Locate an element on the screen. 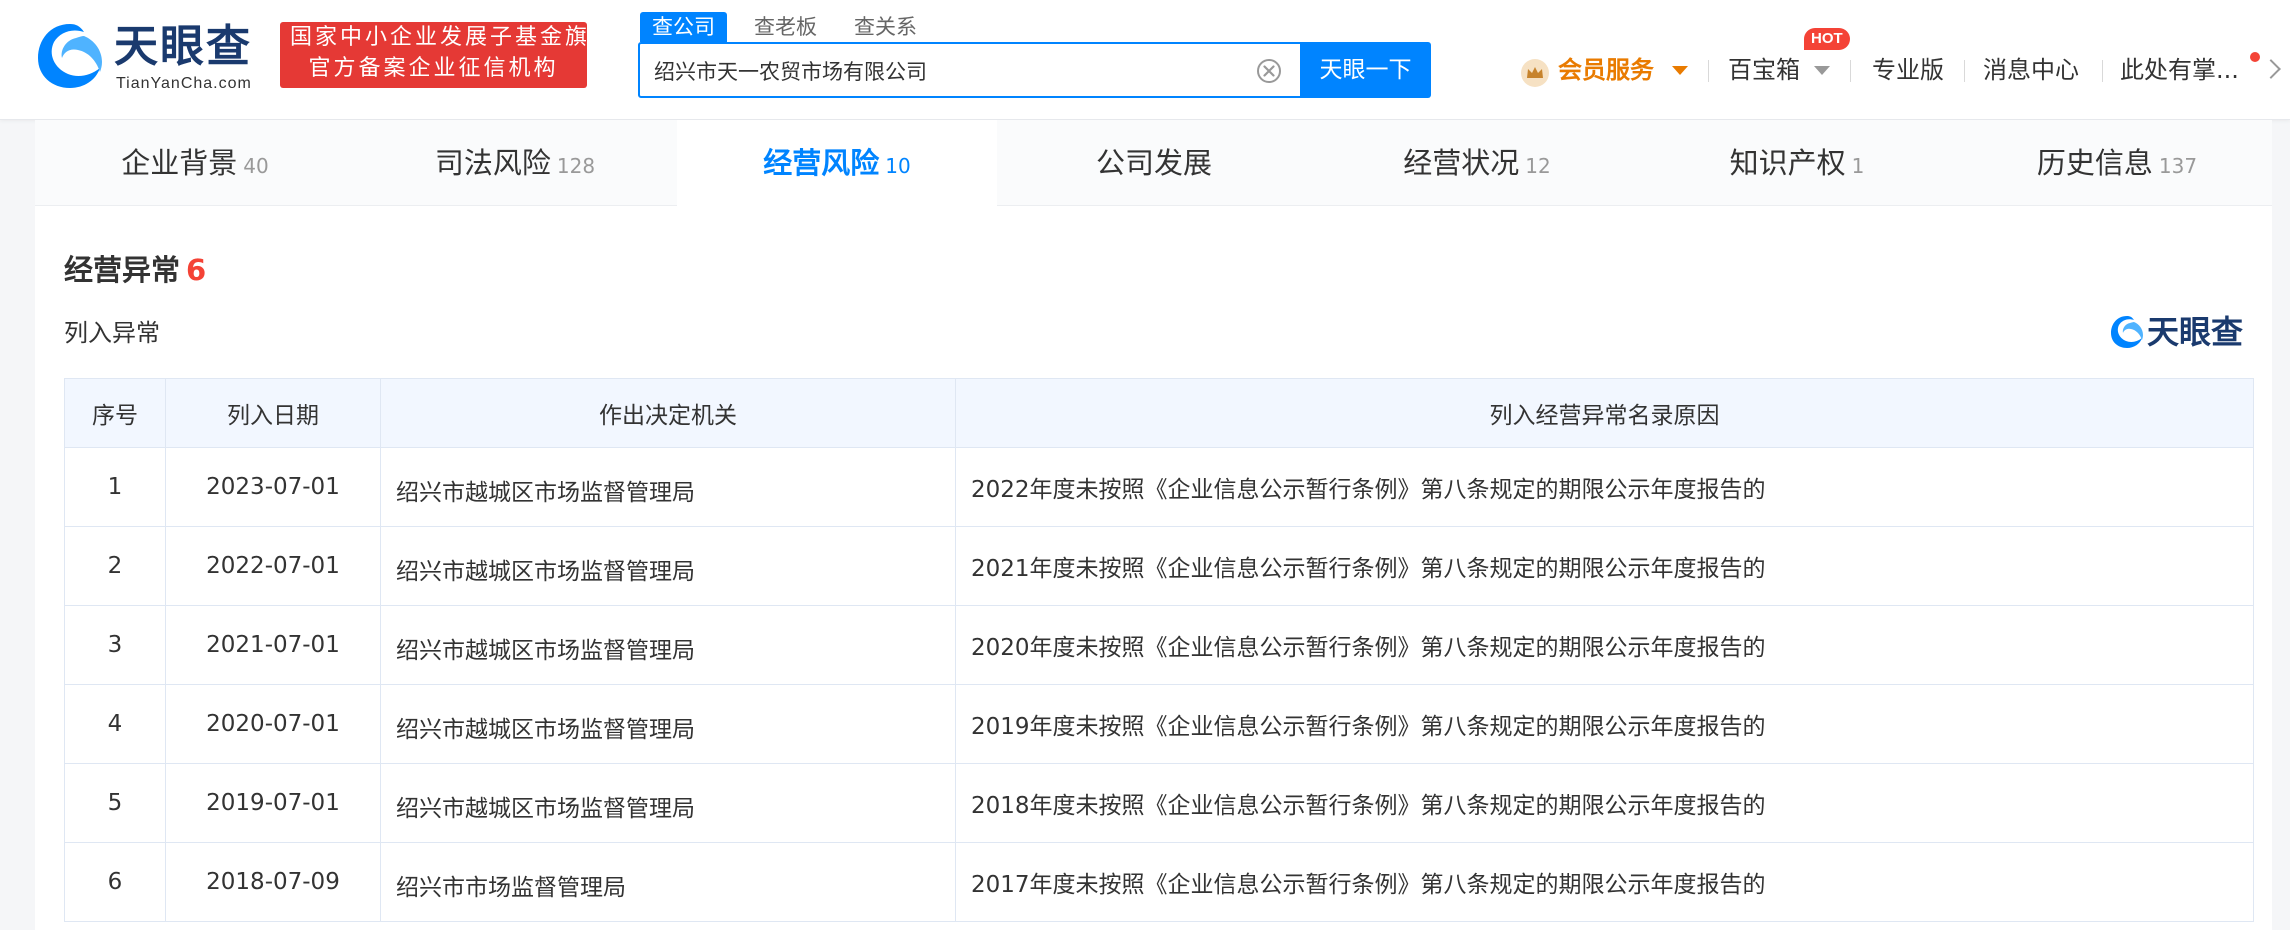 The image size is (2290, 930). search-box is located at coordinates (970, 70).